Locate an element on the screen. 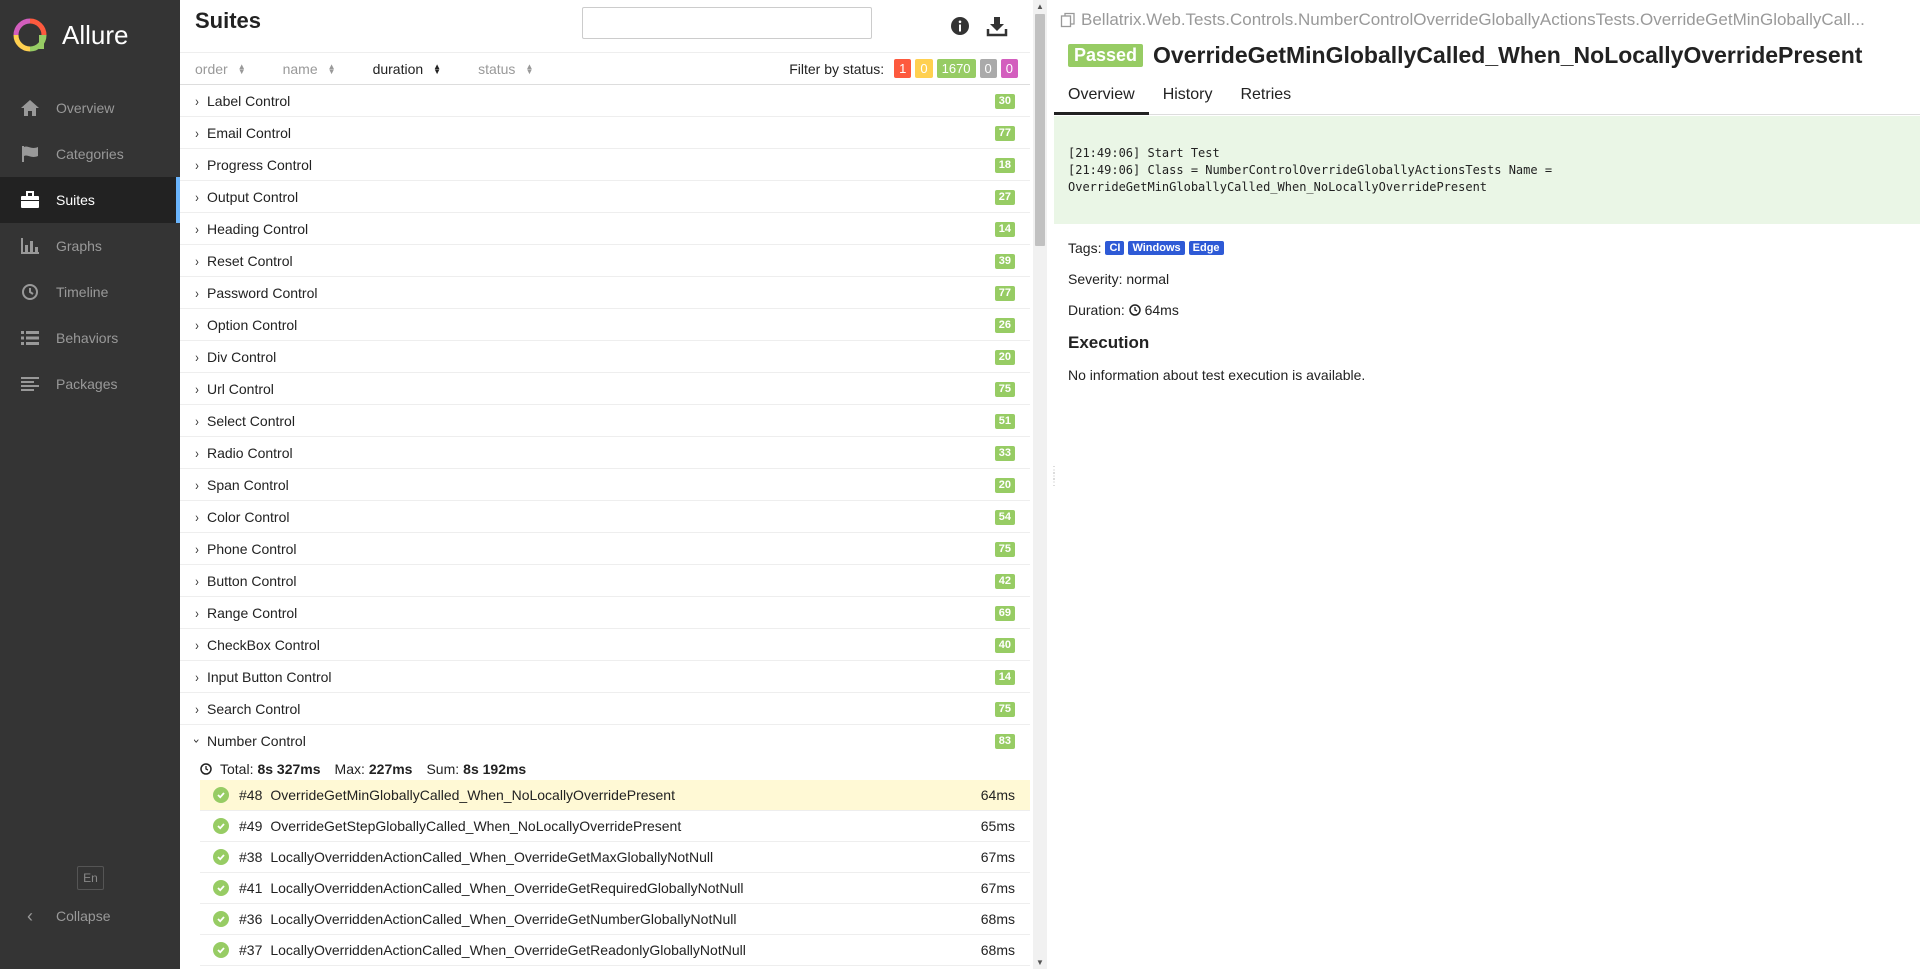 The image size is (1920, 969). sidebar-item-label: Graphs is located at coordinates (79, 246).